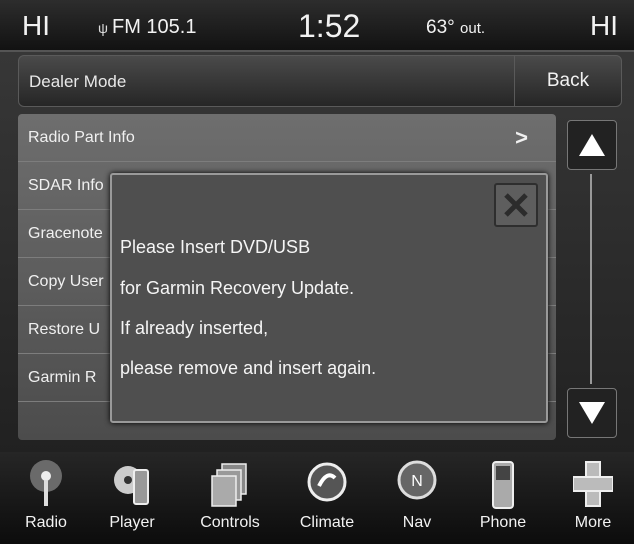  What do you see at coordinates (567, 81) in the screenshot?
I see `back-button: Back` at bounding box center [567, 81].